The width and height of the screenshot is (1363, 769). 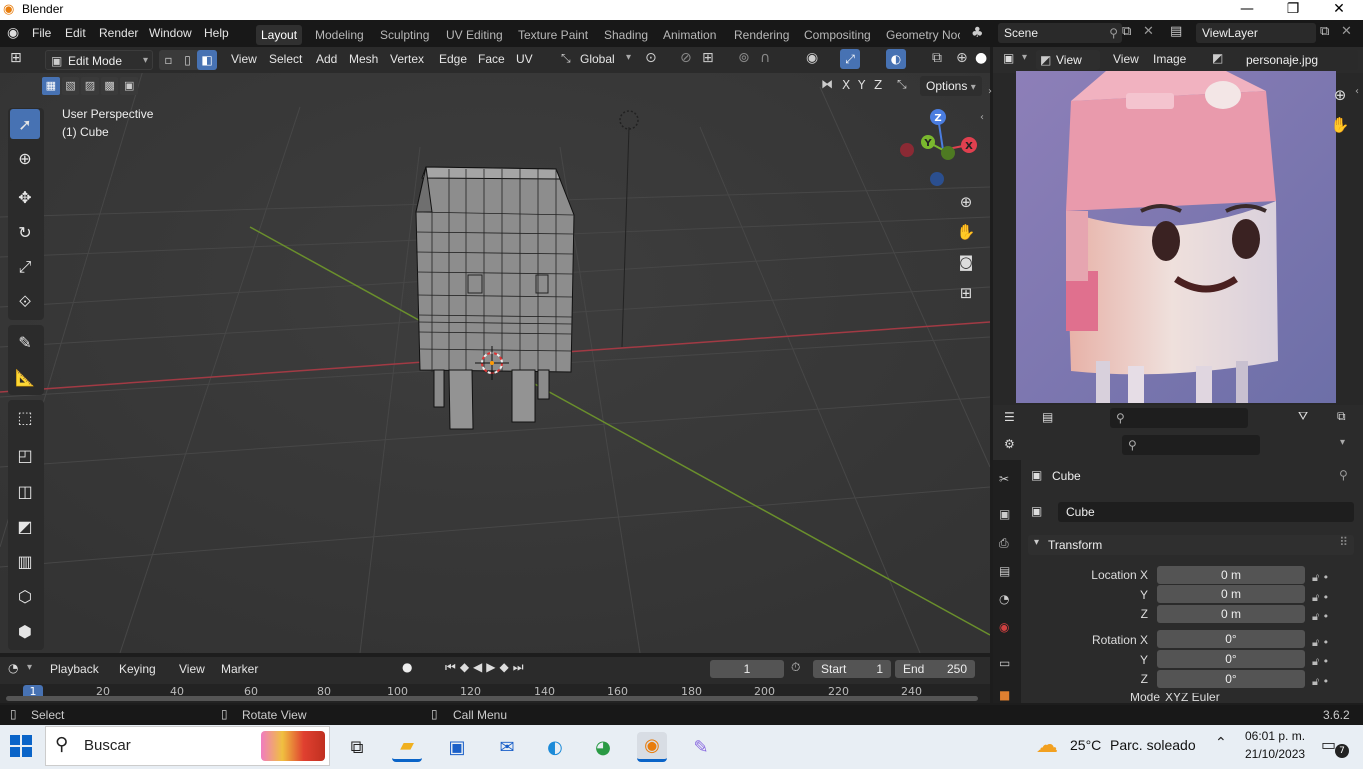 What do you see at coordinates (701, 747) in the screenshot?
I see `paint-icon: ✎` at bounding box center [701, 747].